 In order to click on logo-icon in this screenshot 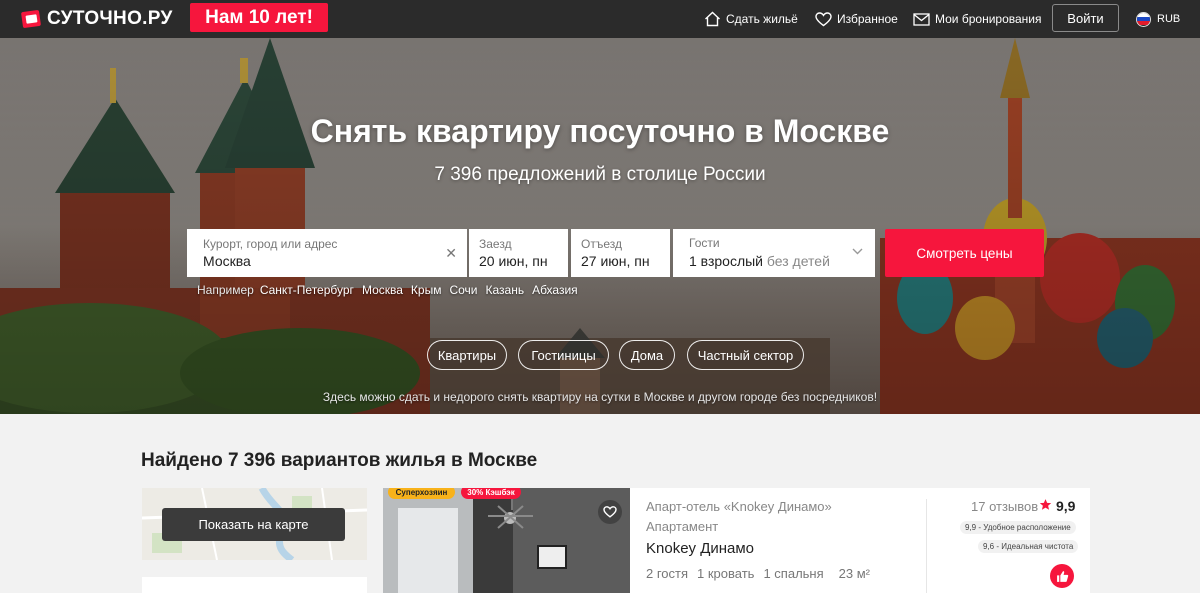, I will do `click(31, 19)`.